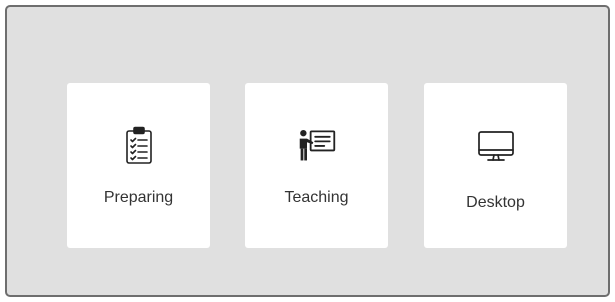 Image resolution: width=615 pixels, height=302 pixels. What do you see at coordinates (316, 197) in the screenshot?
I see `teaching-label: Teaching` at bounding box center [316, 197].